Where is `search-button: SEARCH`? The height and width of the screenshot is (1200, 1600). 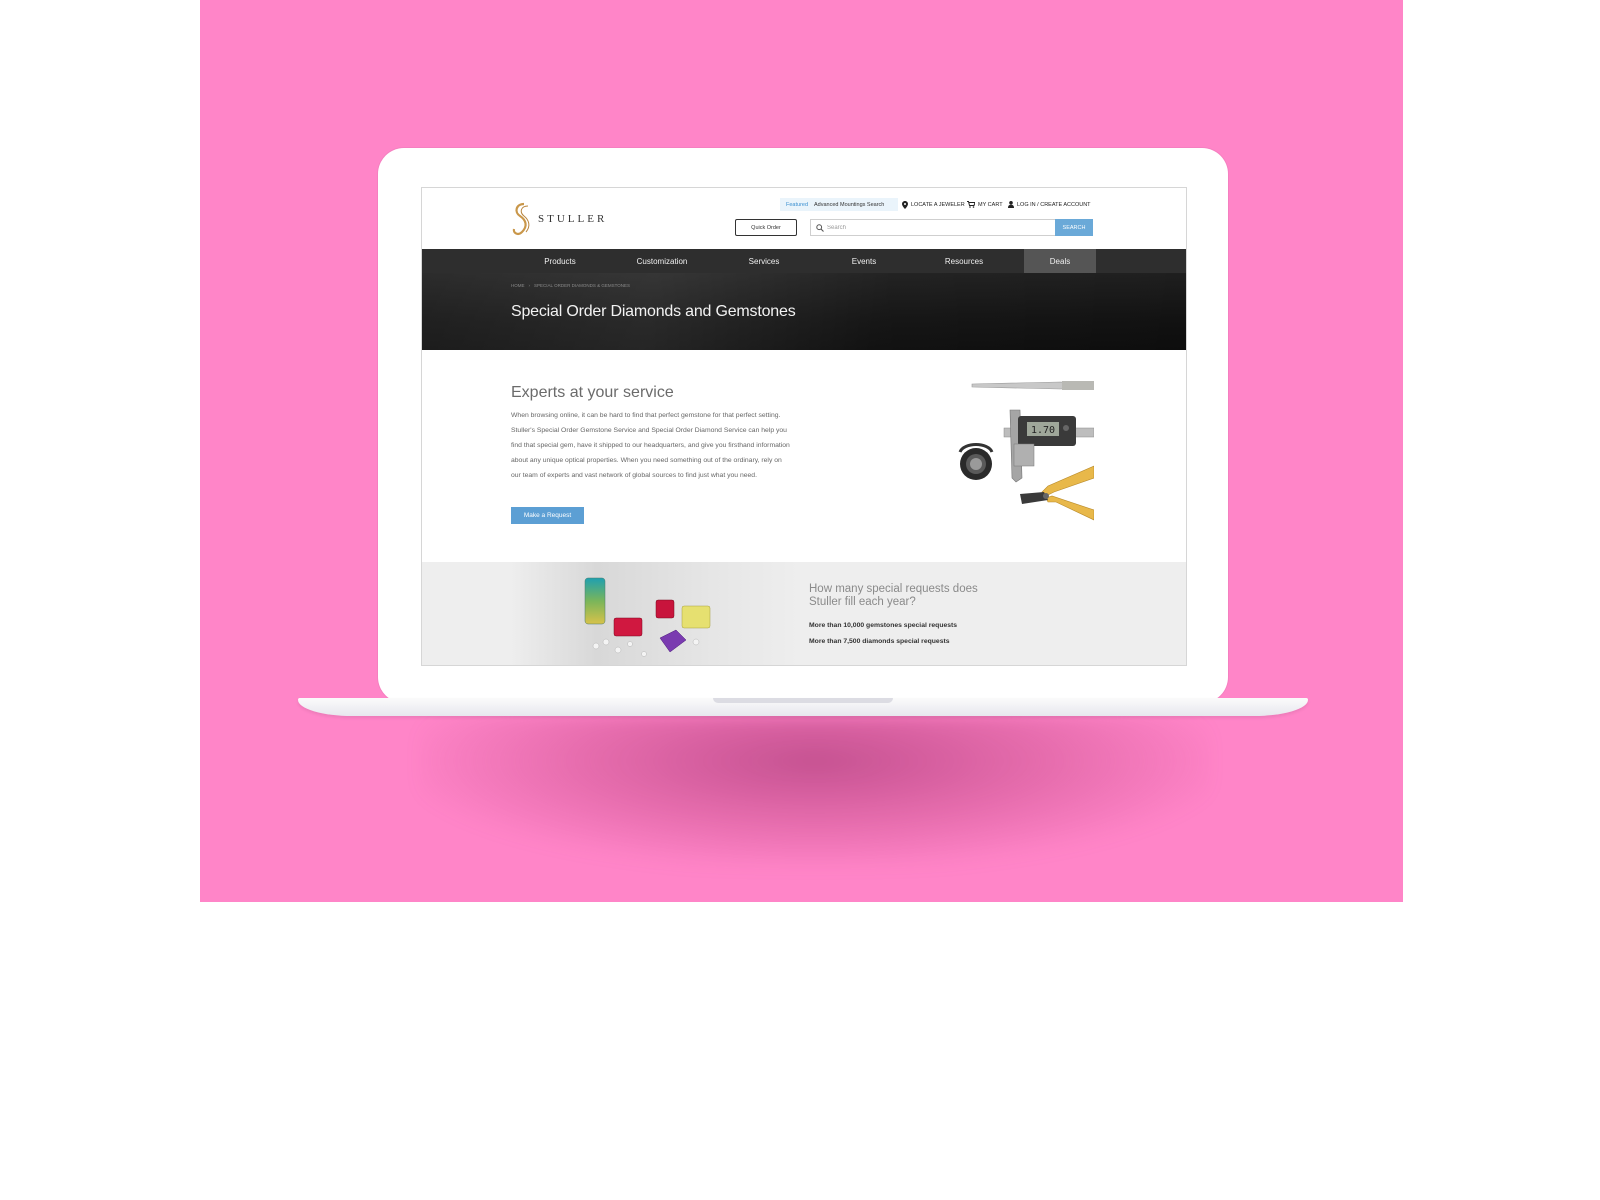 search-button: SEARCH is located at coordinates (1074, 227).